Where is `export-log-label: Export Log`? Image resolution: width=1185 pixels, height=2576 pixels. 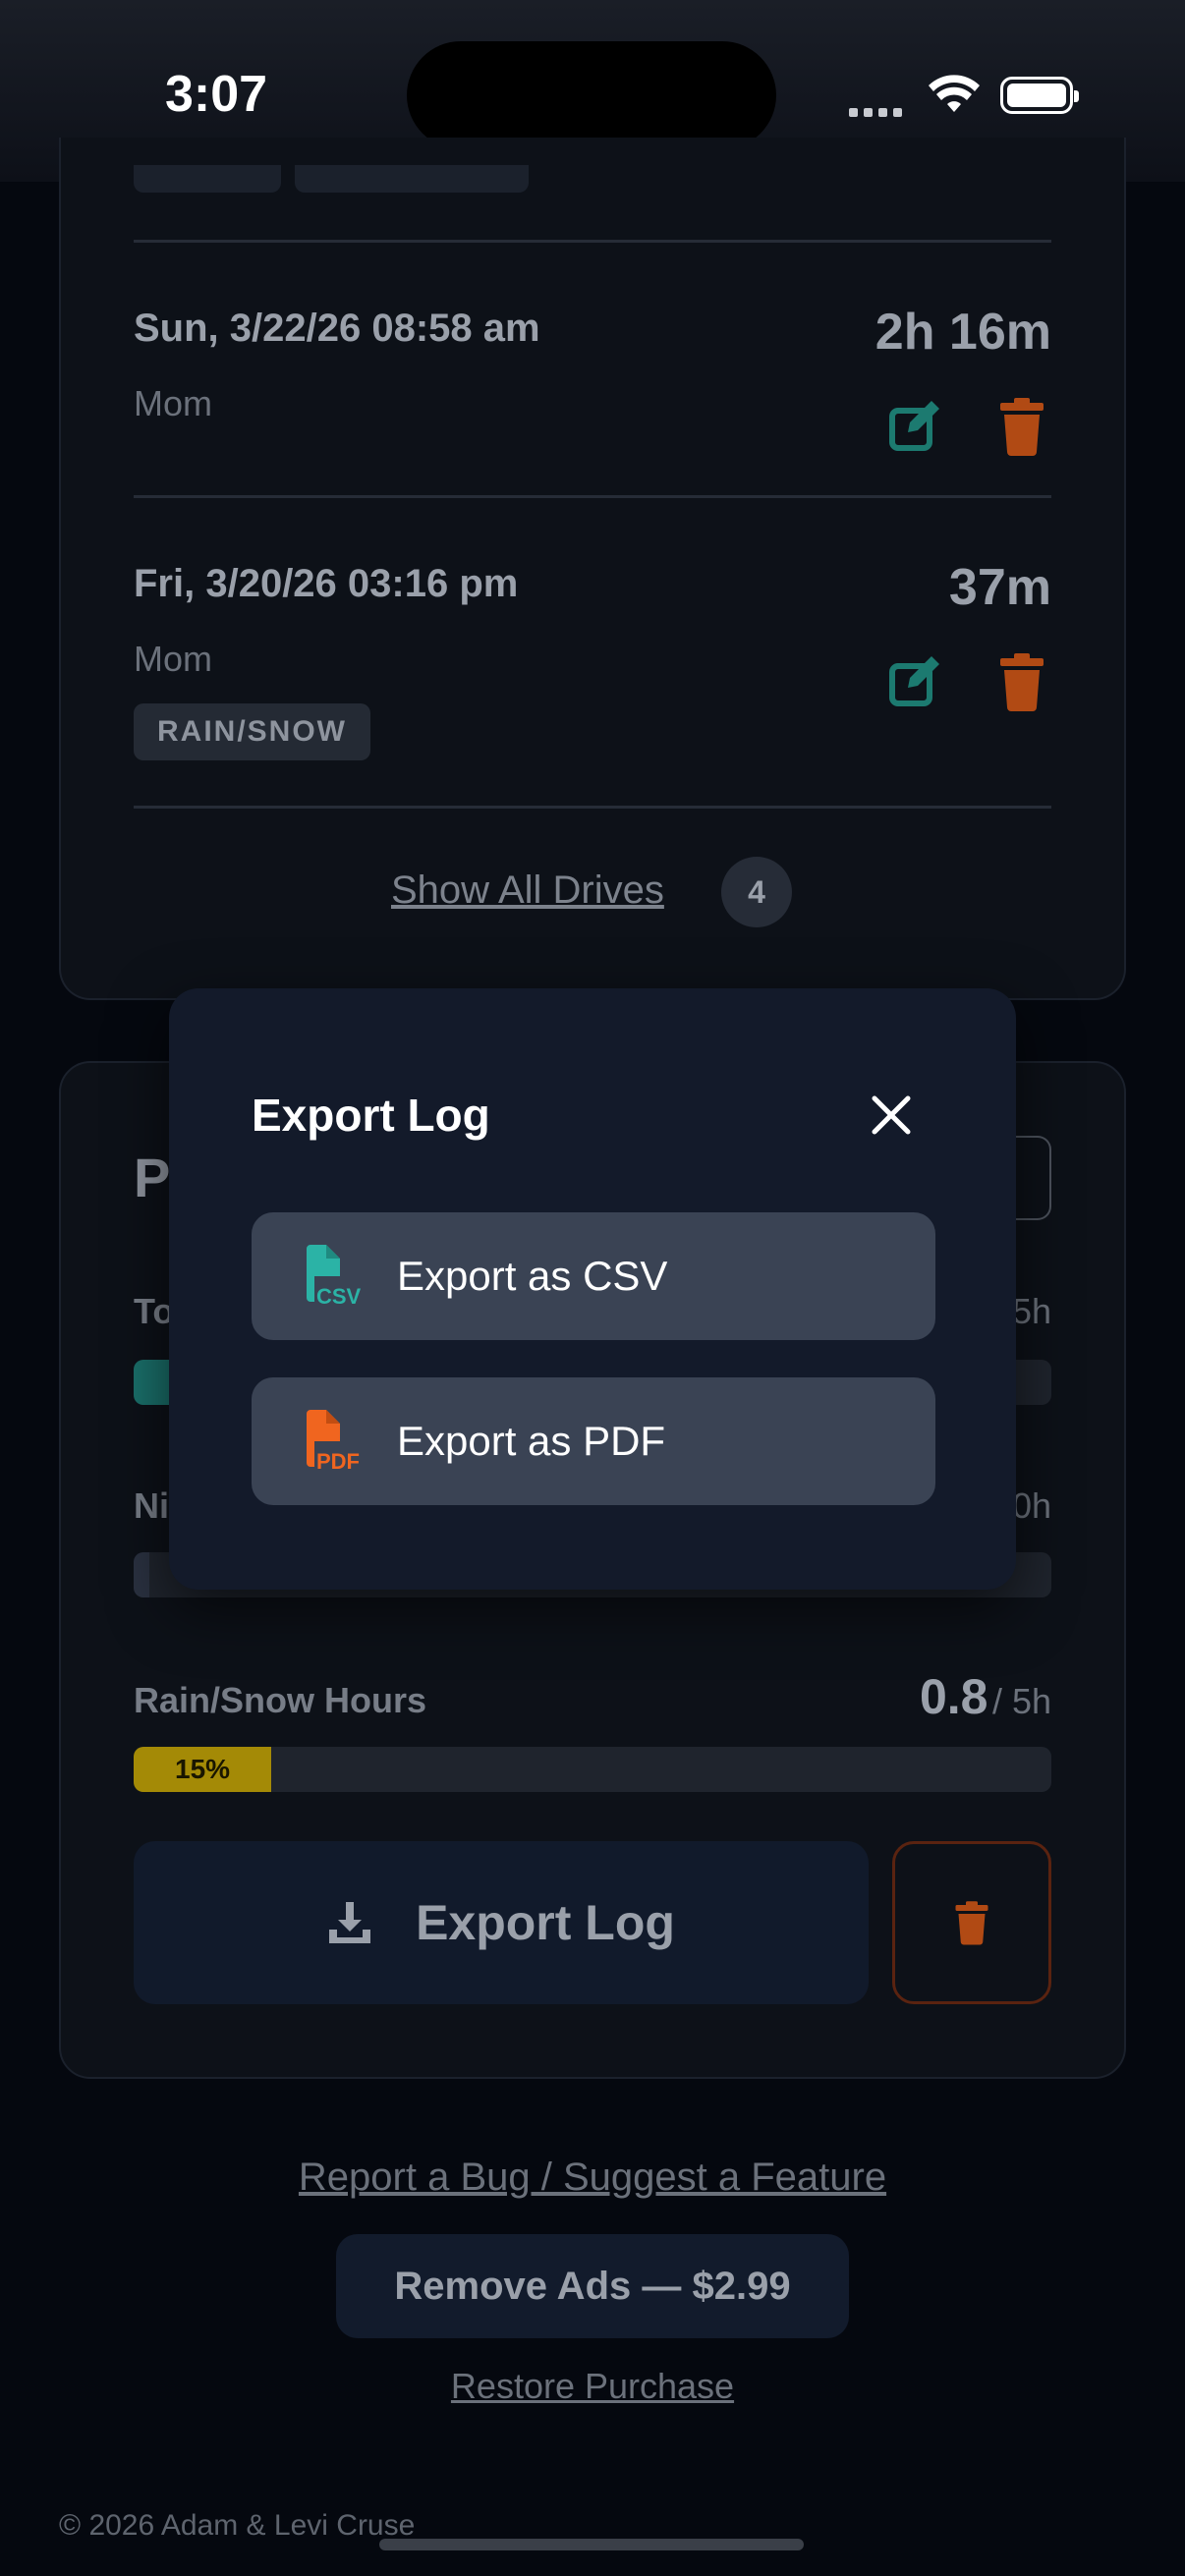
export-log-label: Export Log is located at coordinates (546, 1922).